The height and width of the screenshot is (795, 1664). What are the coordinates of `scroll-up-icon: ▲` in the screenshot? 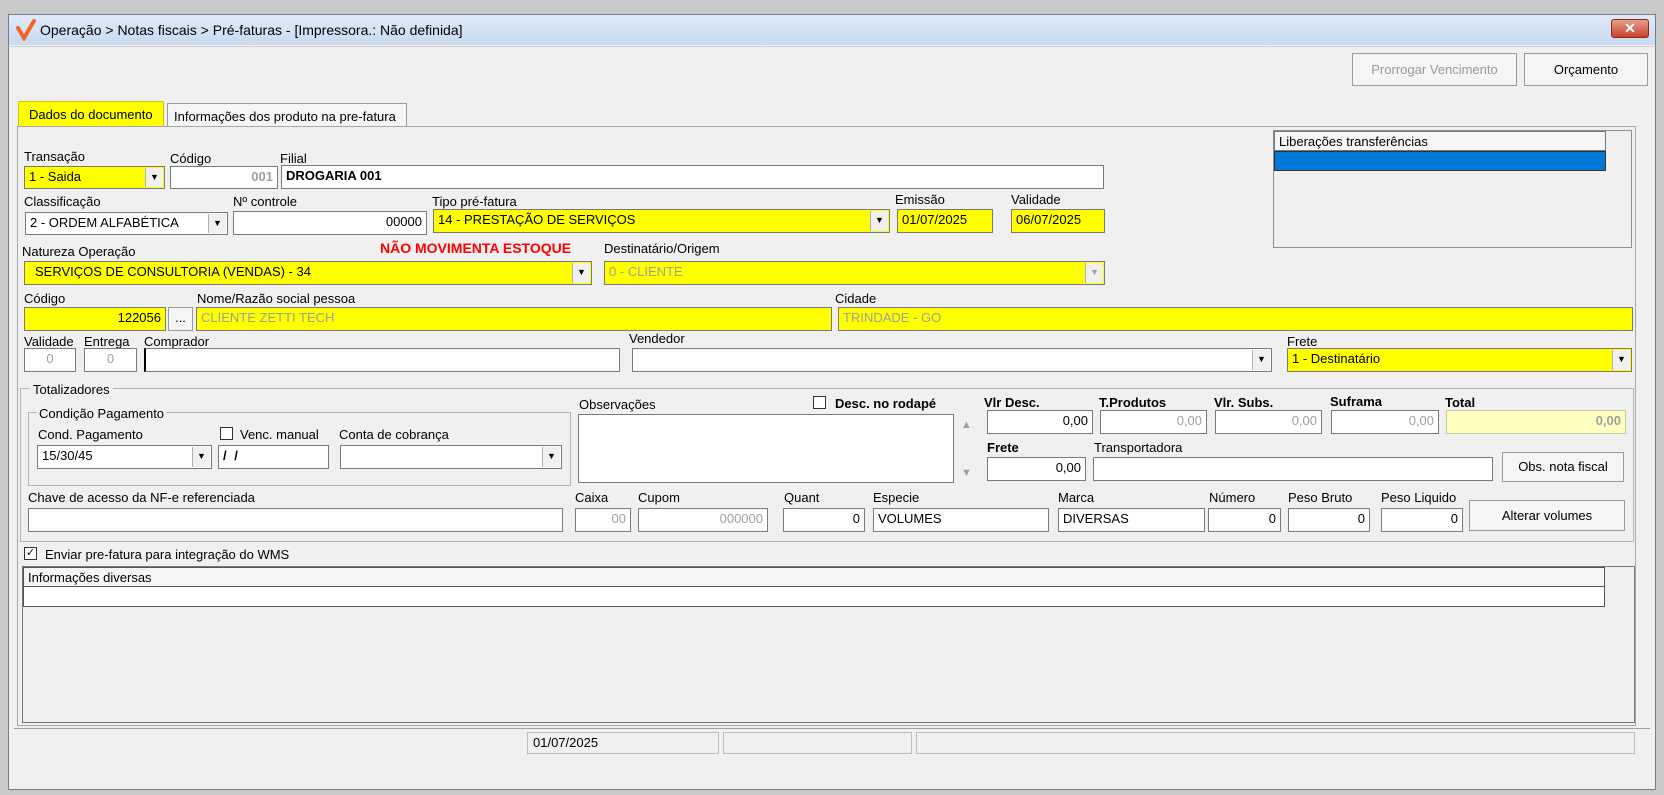 It's located at (966, 425).